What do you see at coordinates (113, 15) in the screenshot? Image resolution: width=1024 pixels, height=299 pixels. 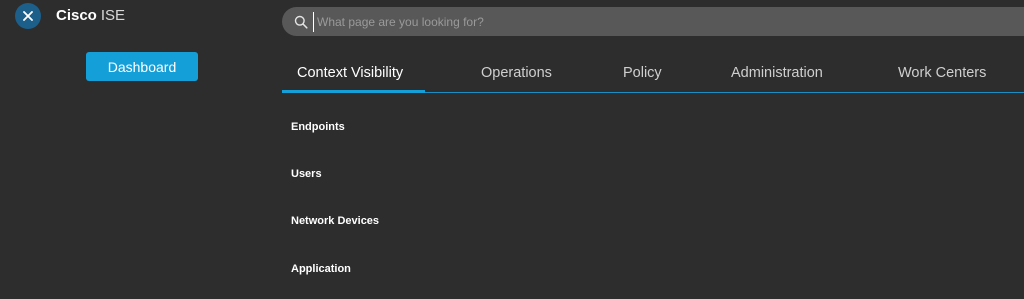 I see `brand-name-product: ISE` at bounding box center [113, 15].